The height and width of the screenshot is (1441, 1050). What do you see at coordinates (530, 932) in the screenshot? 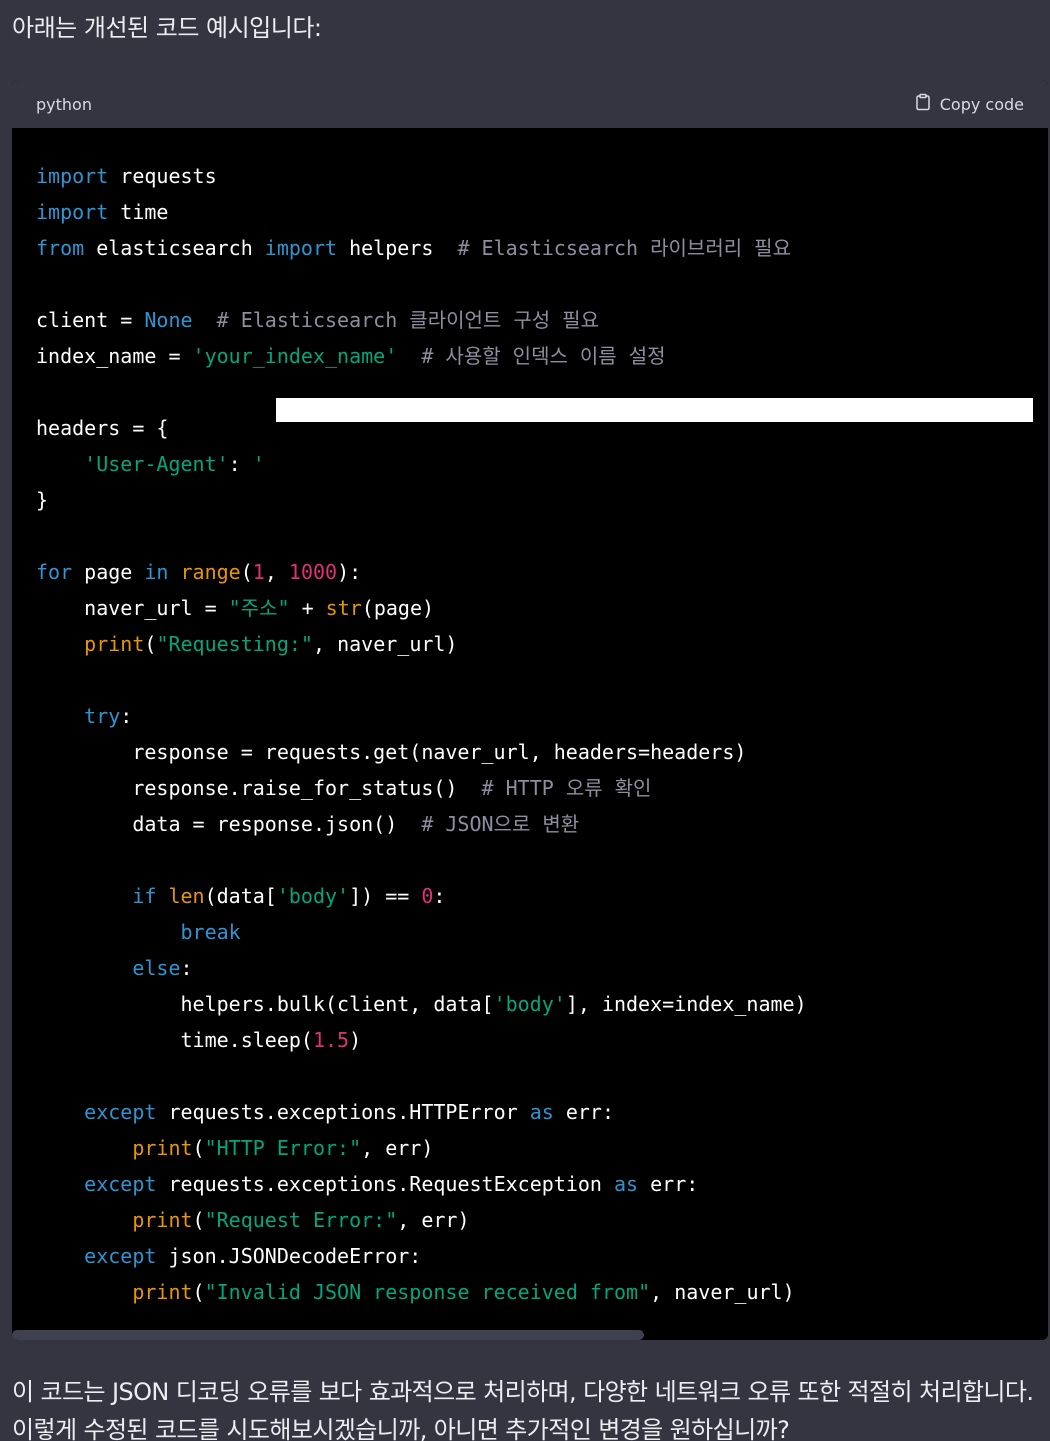
I see `code-line: break` at bounding box center [530, 932].